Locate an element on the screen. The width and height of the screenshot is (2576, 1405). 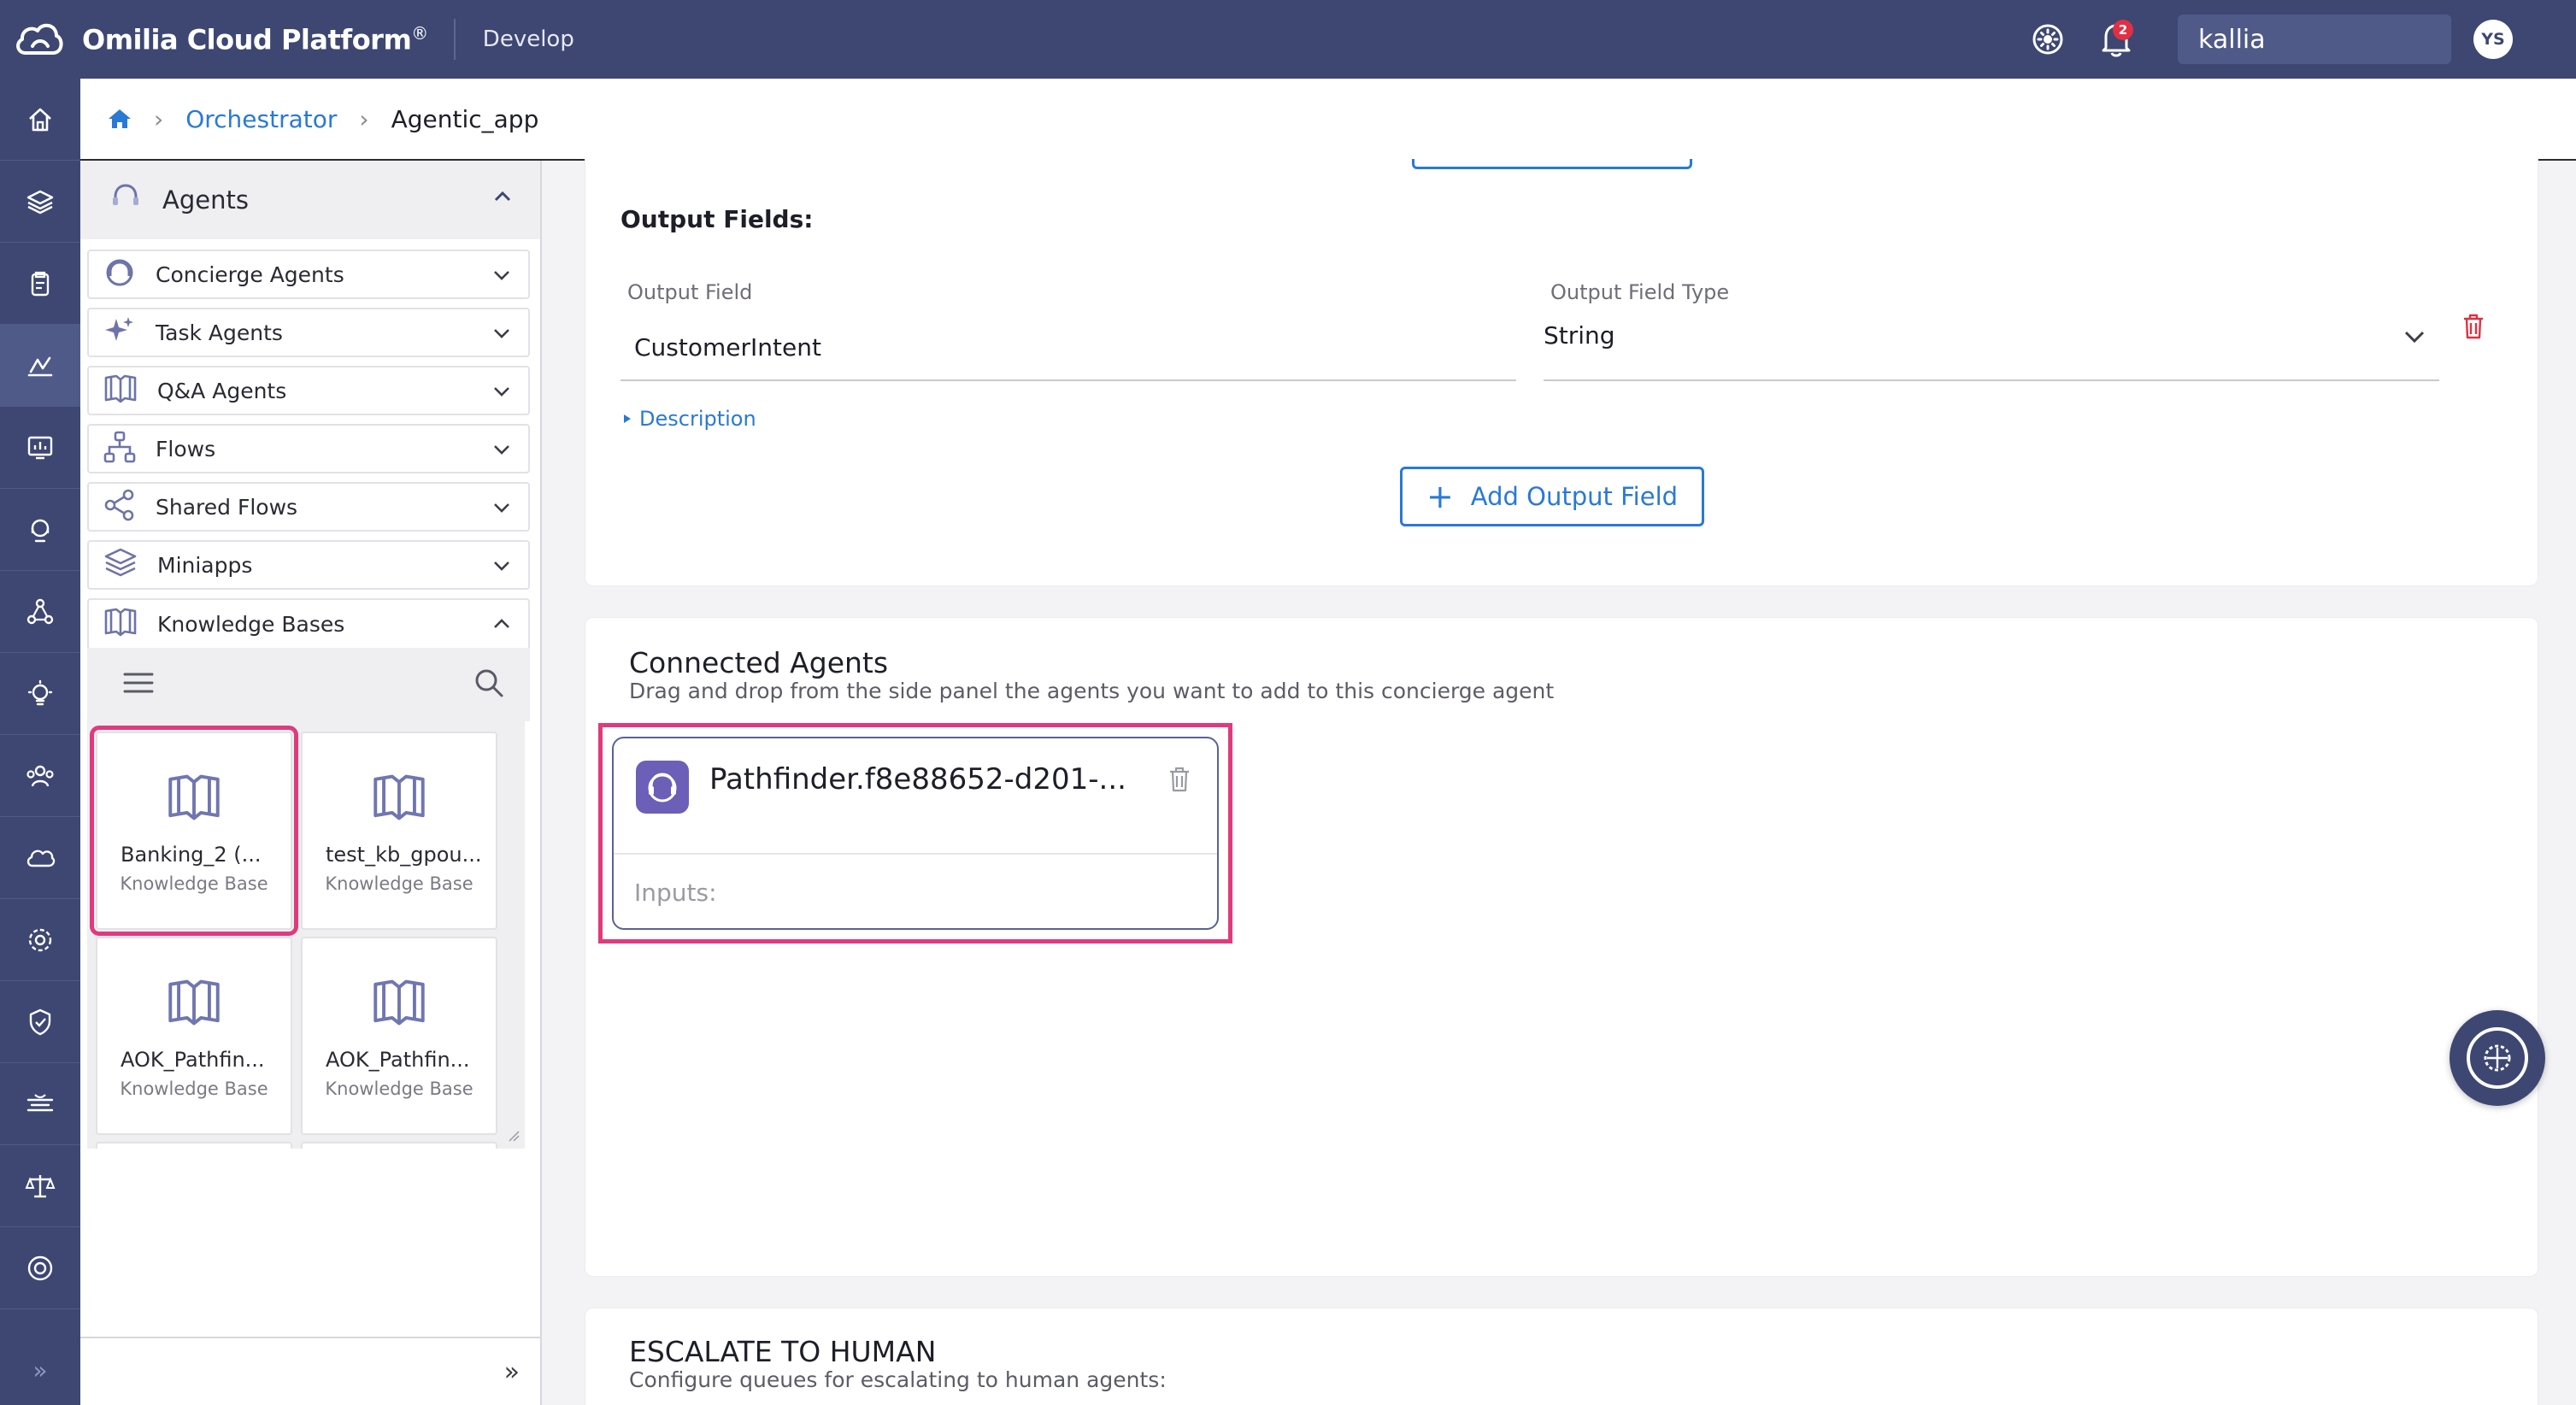
chevron-up-icon is located at coordinates (501, 625).